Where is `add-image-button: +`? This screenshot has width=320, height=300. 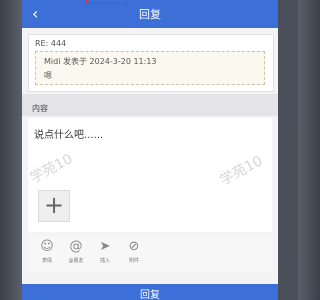 add-image-button: + is located at coordinates (54, 206).